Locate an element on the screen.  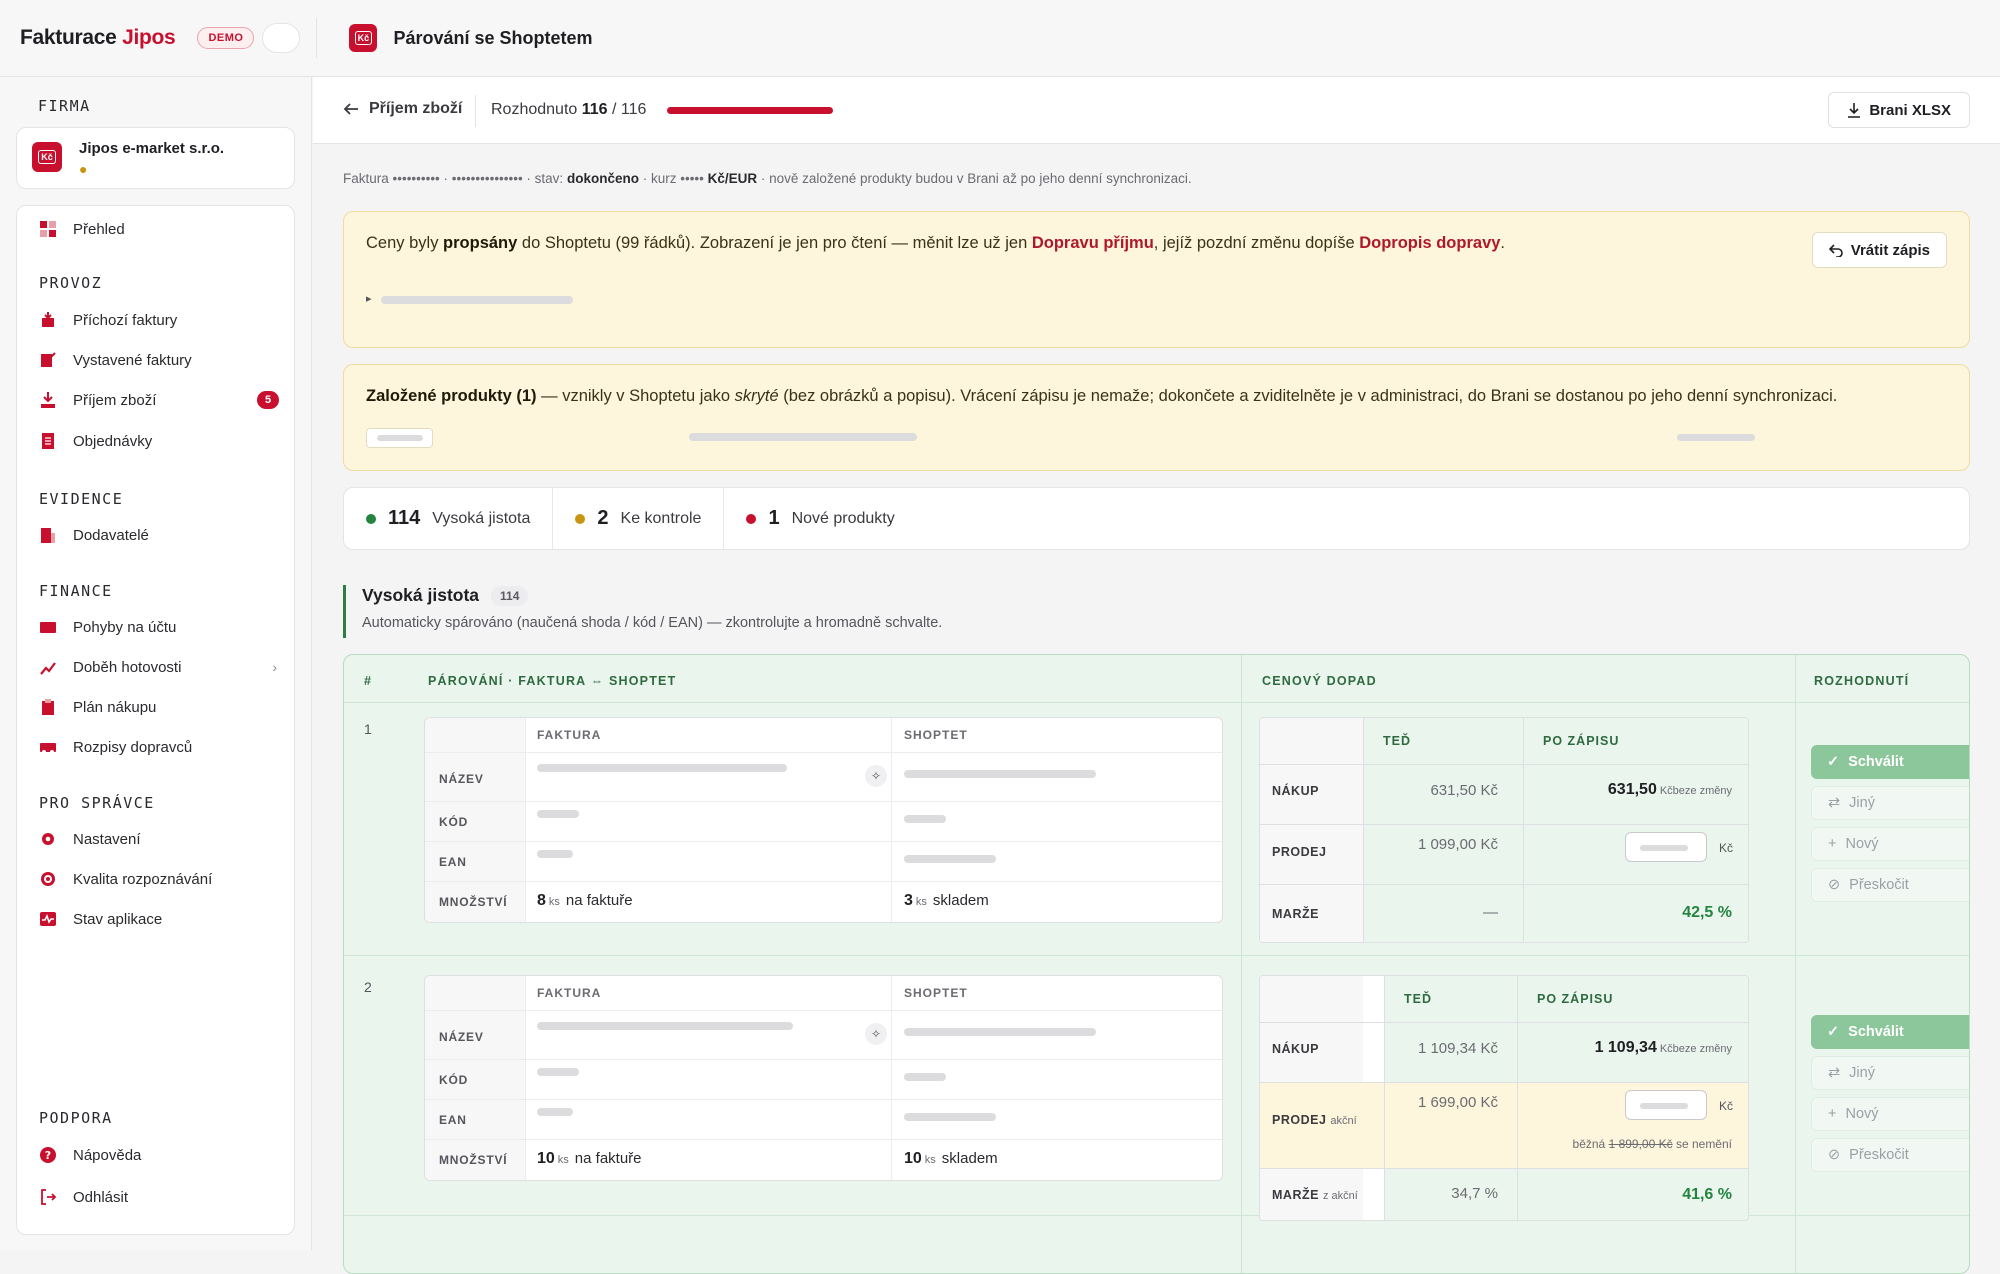
firm-switcher: Kč Jipos e-market s.r.o. ● is located at coordinates (155, 158).